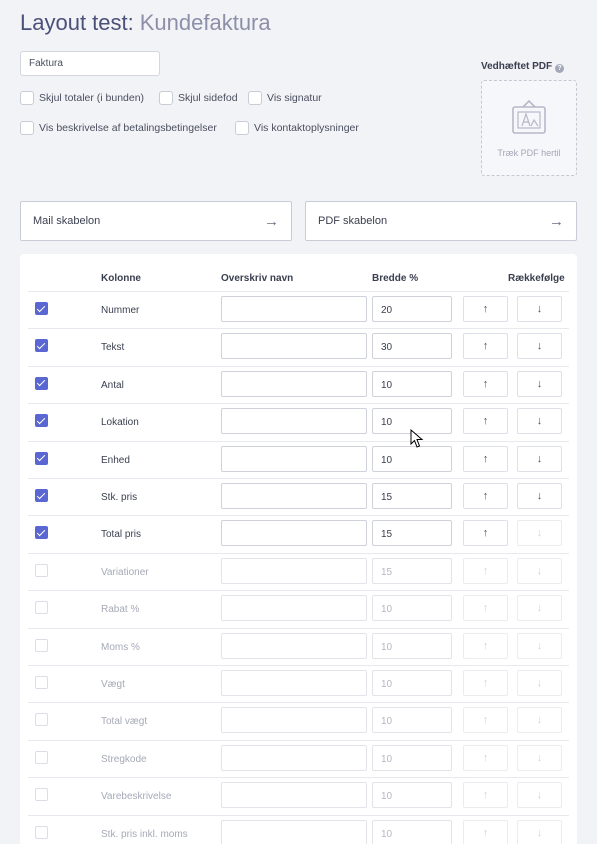  What do you see at coordinates (353, 221) in the screenshot?
I see `pdf-template-label: PDF skabelon` at bounding box center [353, 221].